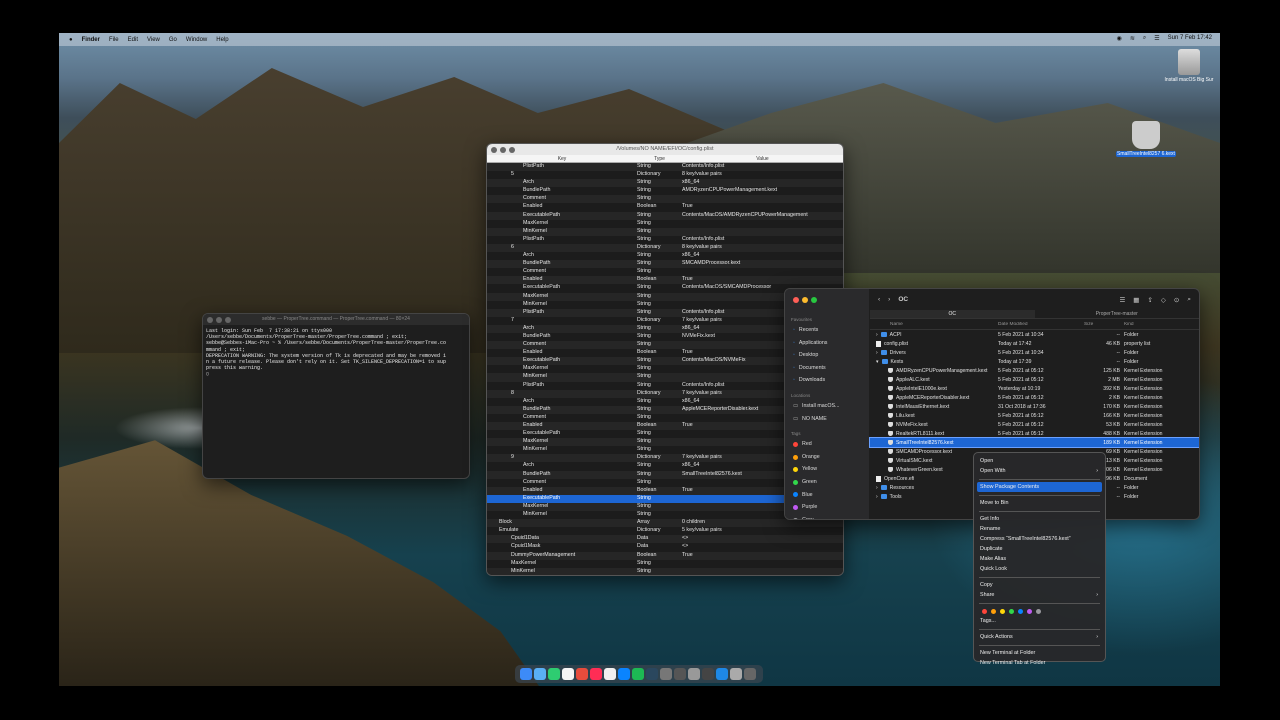 This screenshot has height=720, width=1280. What do you see at coordinates (1156, 38) in the screenshot?
I see `control-center-icon: ☰` at bounding box center [1156, 38].